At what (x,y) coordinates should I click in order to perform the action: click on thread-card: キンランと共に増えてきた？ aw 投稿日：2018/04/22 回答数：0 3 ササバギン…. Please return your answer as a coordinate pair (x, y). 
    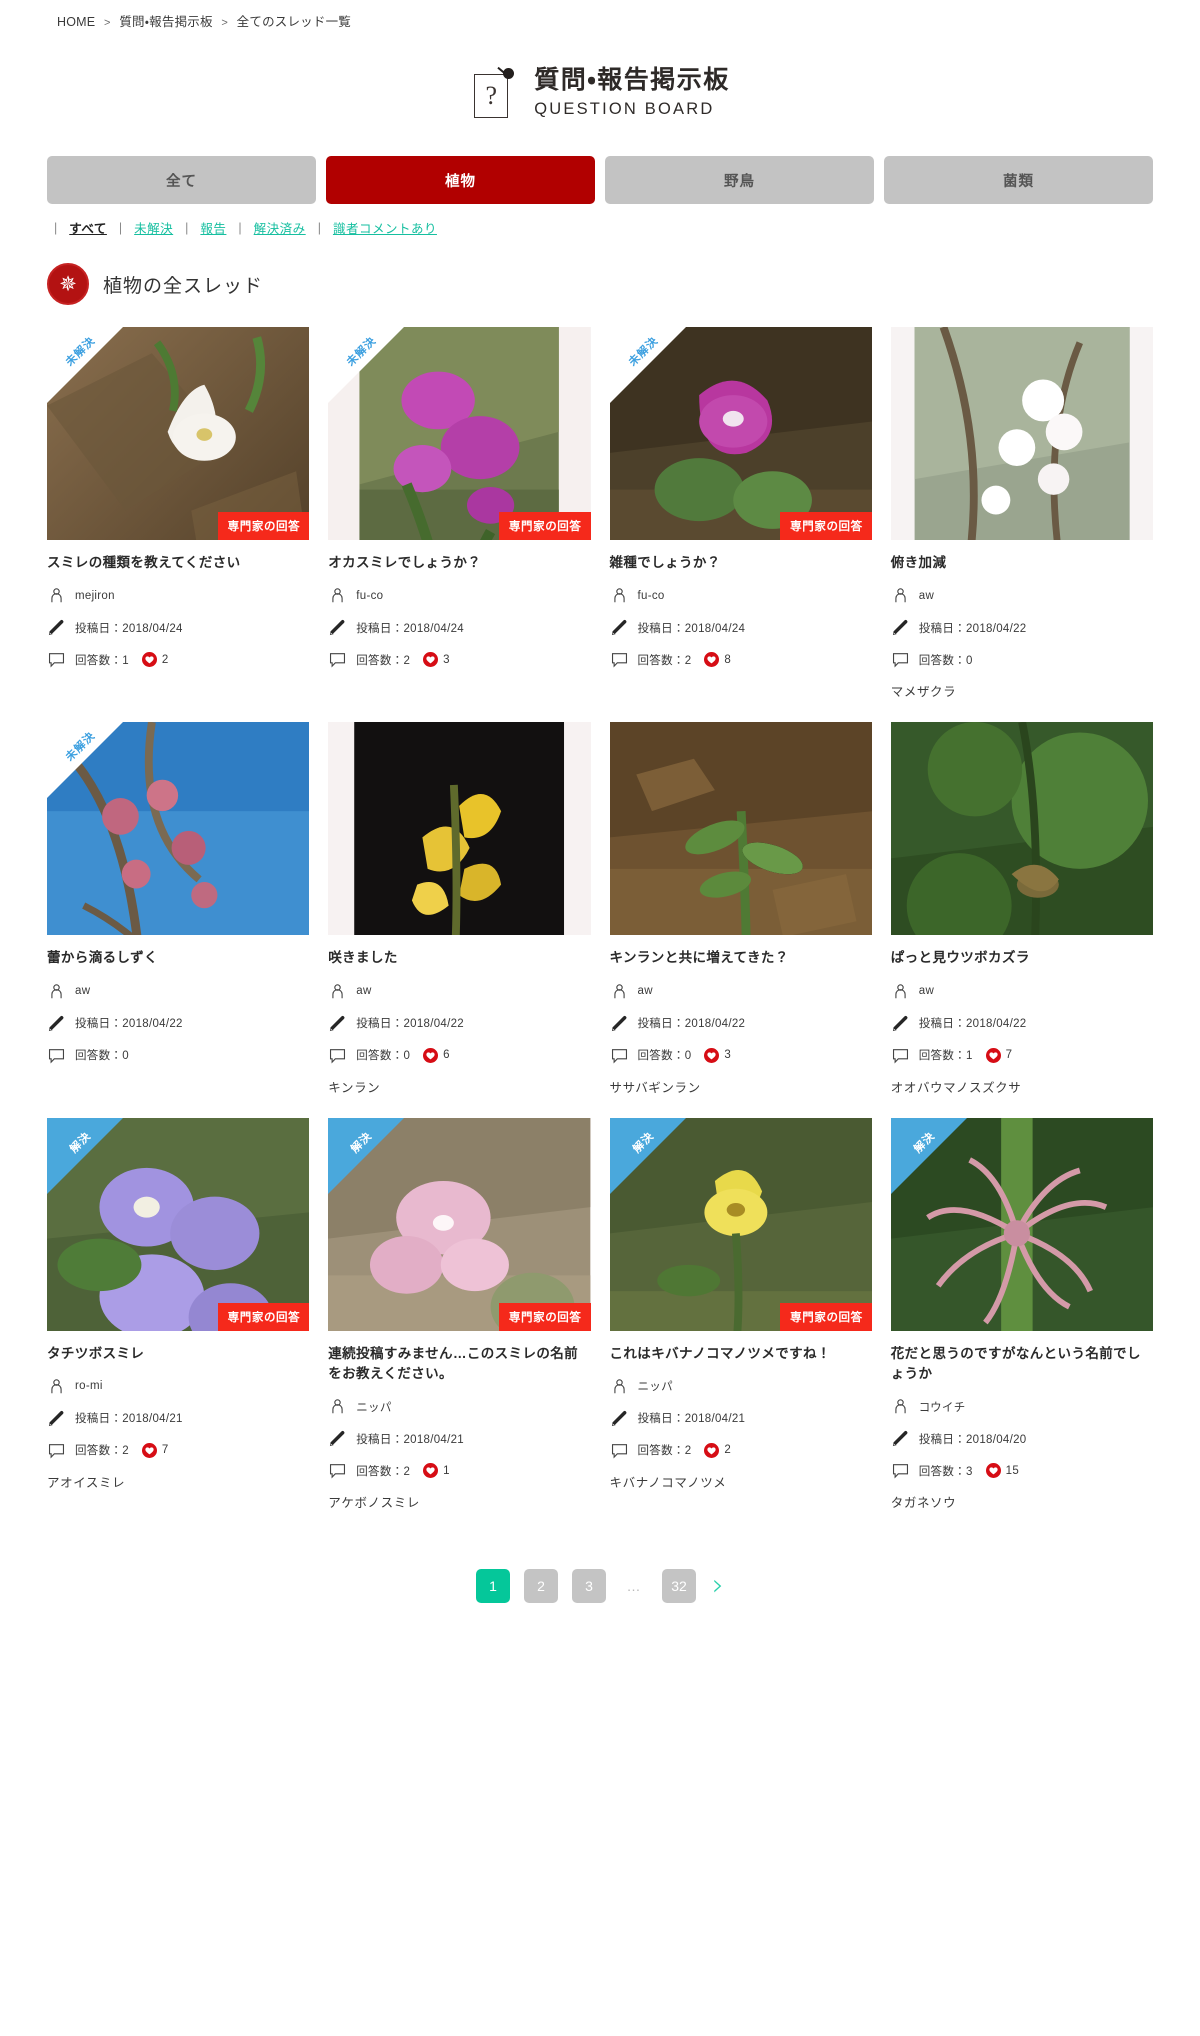
    Looking at the image, I should click on (740, 908).